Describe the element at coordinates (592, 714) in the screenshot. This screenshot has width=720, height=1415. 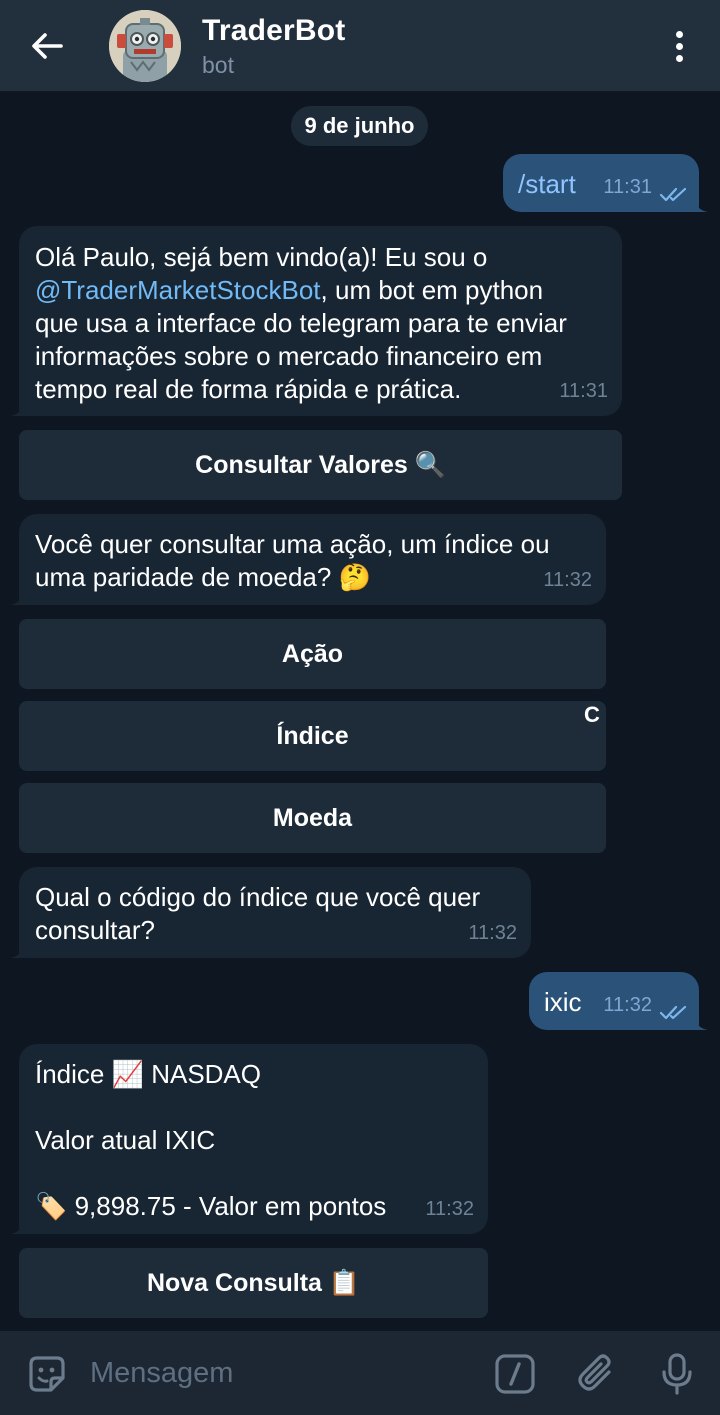
I see `loading-indicator: C` at that location.